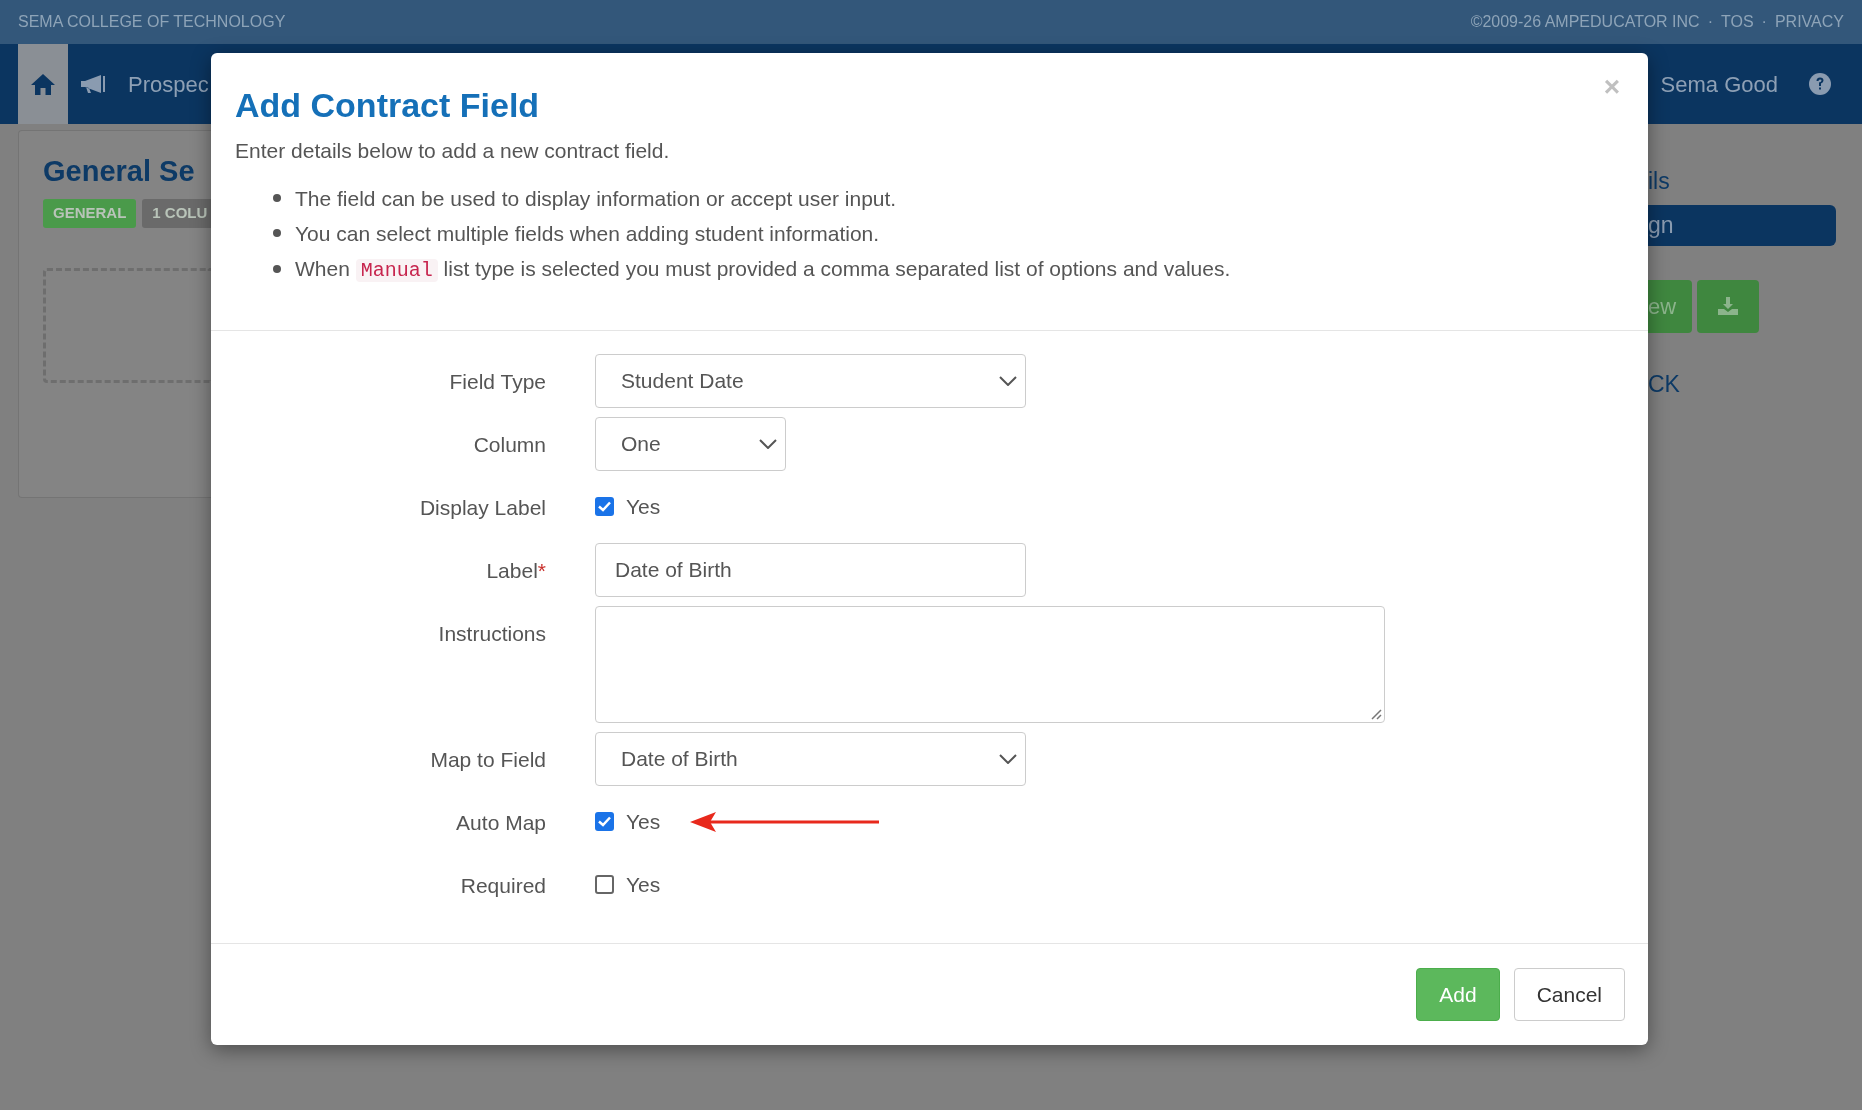 The image size is (1862, 1110). What do you see at coordinates (810, 758) in the screenshot?
I see `select-field: Date of Birth` at bounding box center [810, 758].